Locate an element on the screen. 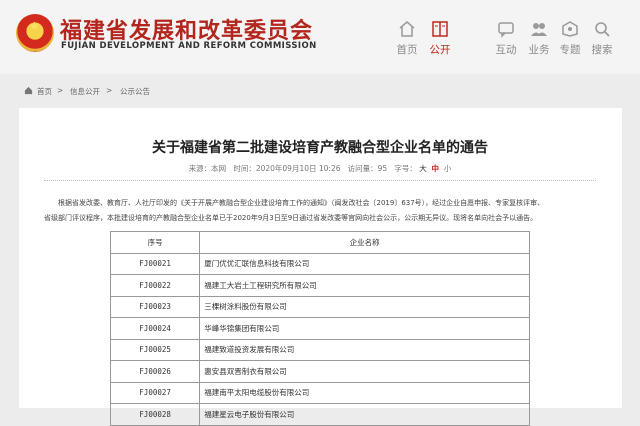 The image size is (640, 426). row-code: FJ00027 is located at coordinates (155, 392).